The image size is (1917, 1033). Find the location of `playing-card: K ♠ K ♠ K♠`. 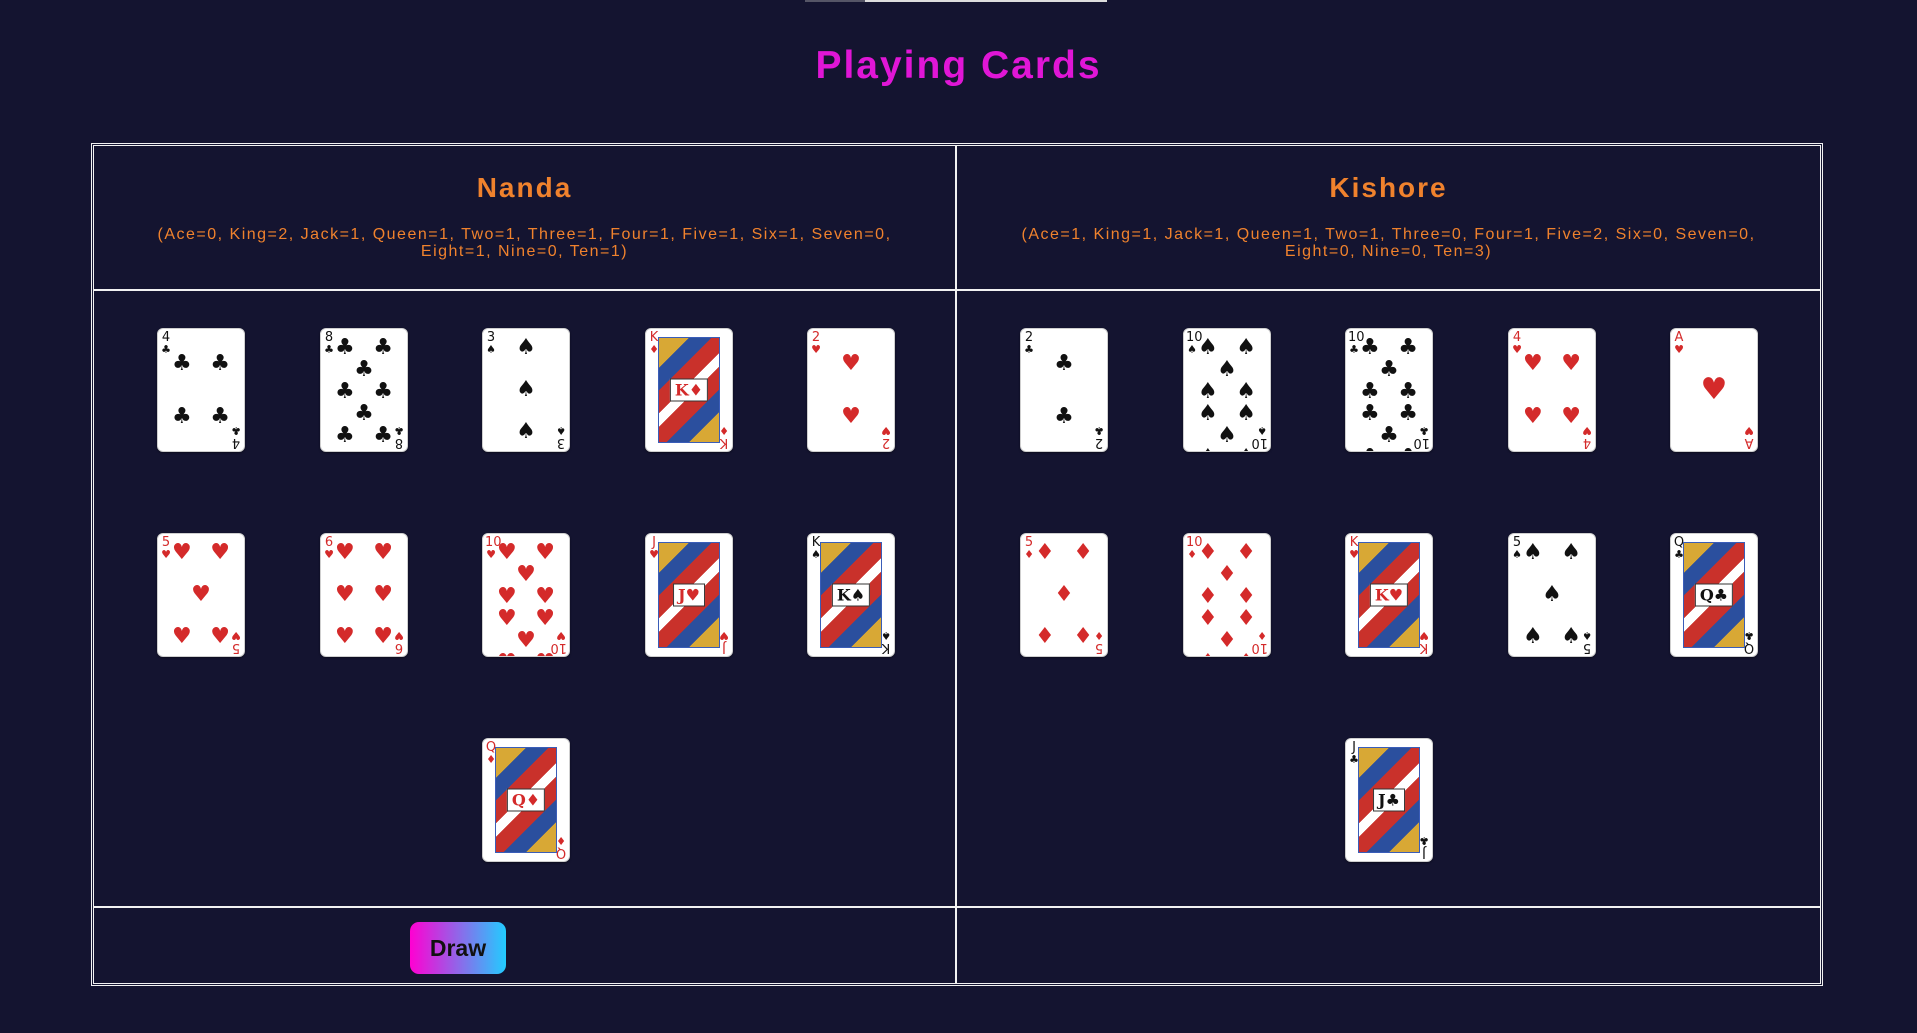

playing-card: K ♠ K ♠ K♠ is located at coordinates (851, 595).